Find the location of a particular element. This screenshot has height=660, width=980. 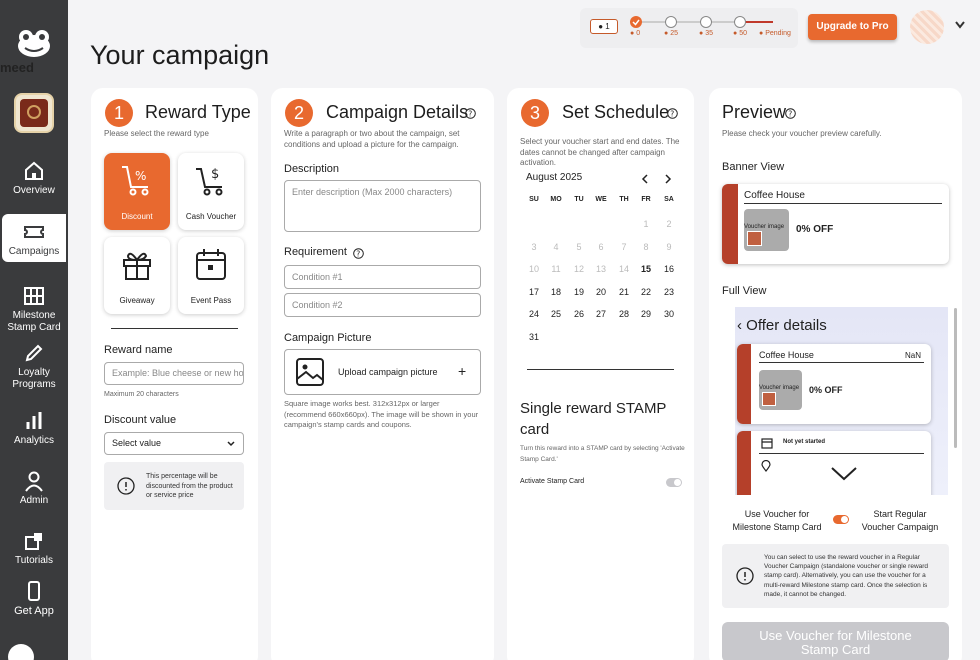

nav-admin: Admin is located at coordinates (34, 488).